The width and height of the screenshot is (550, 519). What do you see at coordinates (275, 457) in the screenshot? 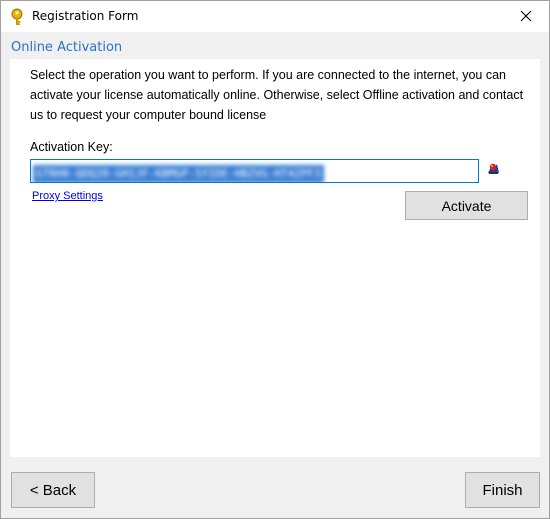
I see `footer-divider` at bounding box center [275, 457].